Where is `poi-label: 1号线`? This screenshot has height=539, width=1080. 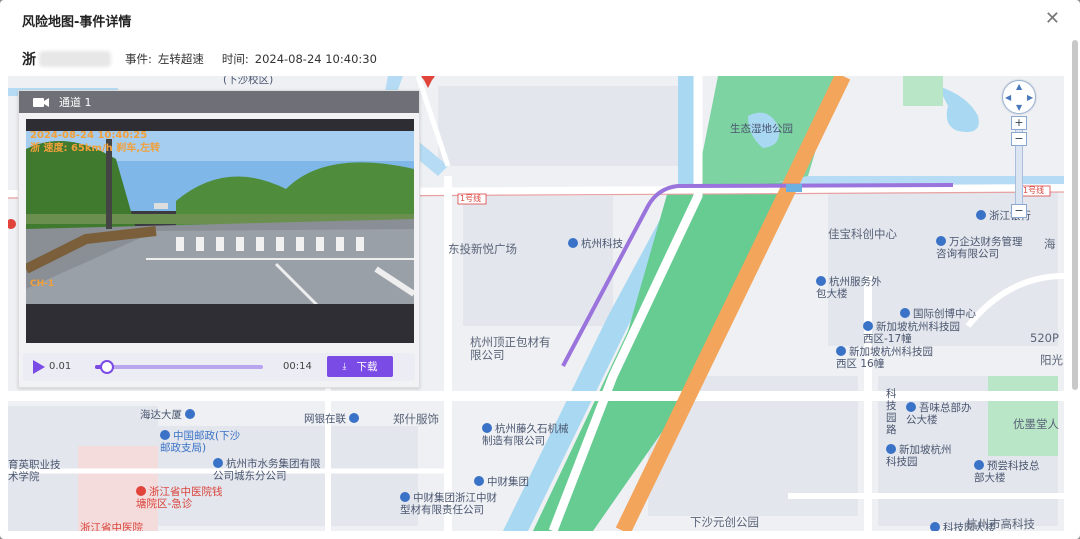
poi-label: 1号线 is located at coordinates (471, 198).